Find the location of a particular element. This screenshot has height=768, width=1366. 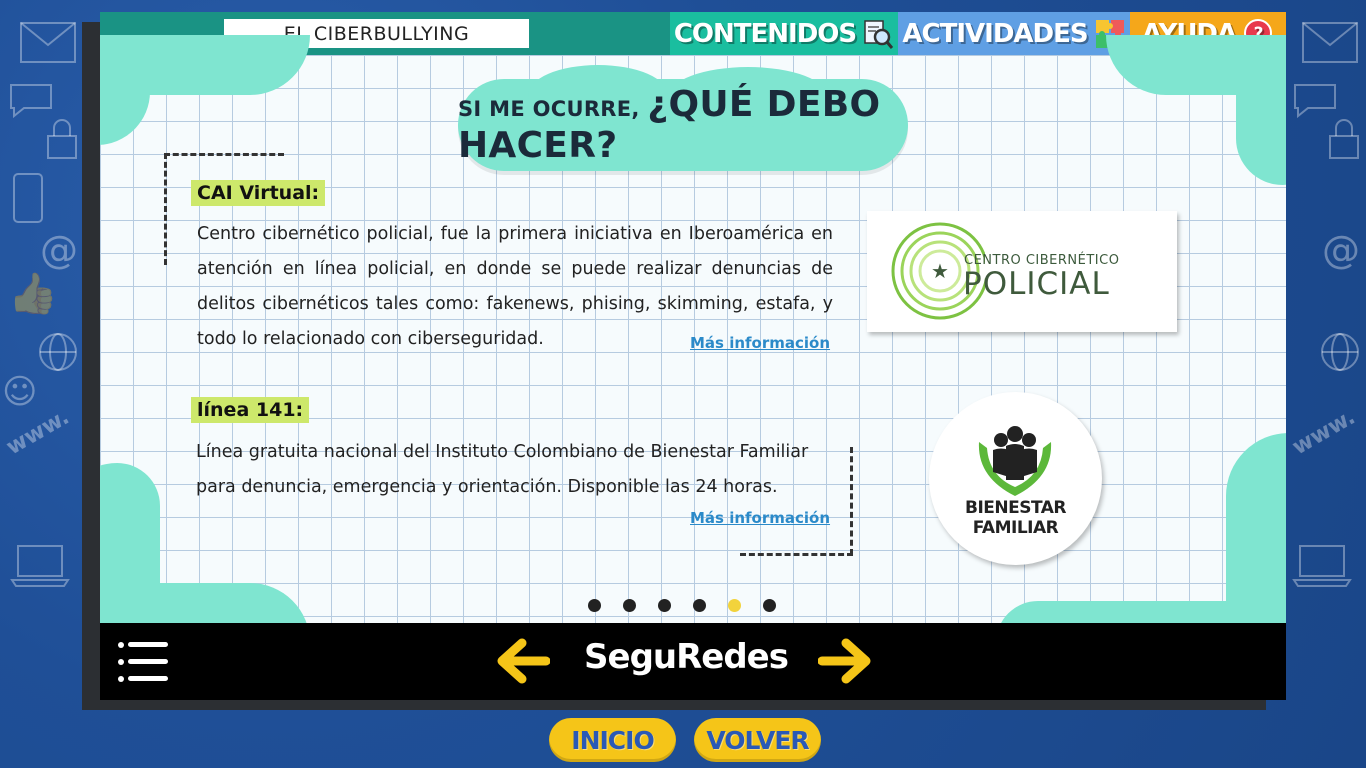

tab-contenidos-label: CONTENIDOS is located at coordinates (765, 33).